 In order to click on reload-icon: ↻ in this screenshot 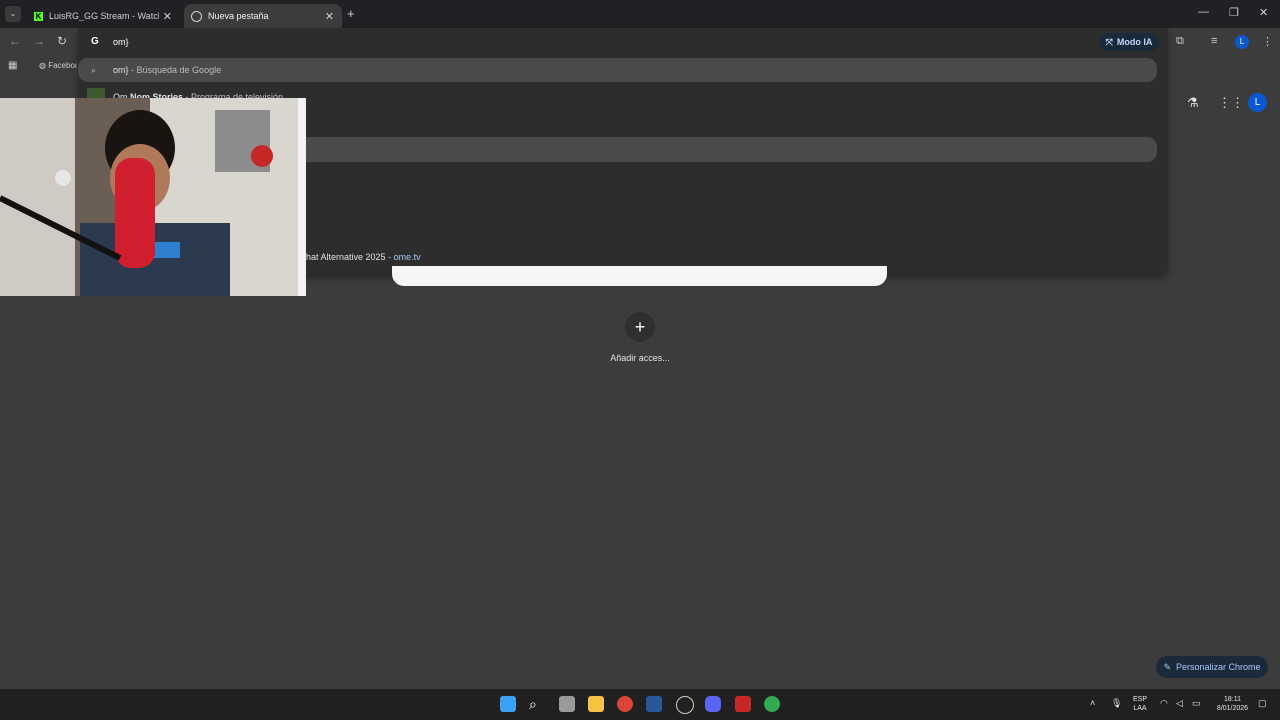, I will do `click(62, 41)`.